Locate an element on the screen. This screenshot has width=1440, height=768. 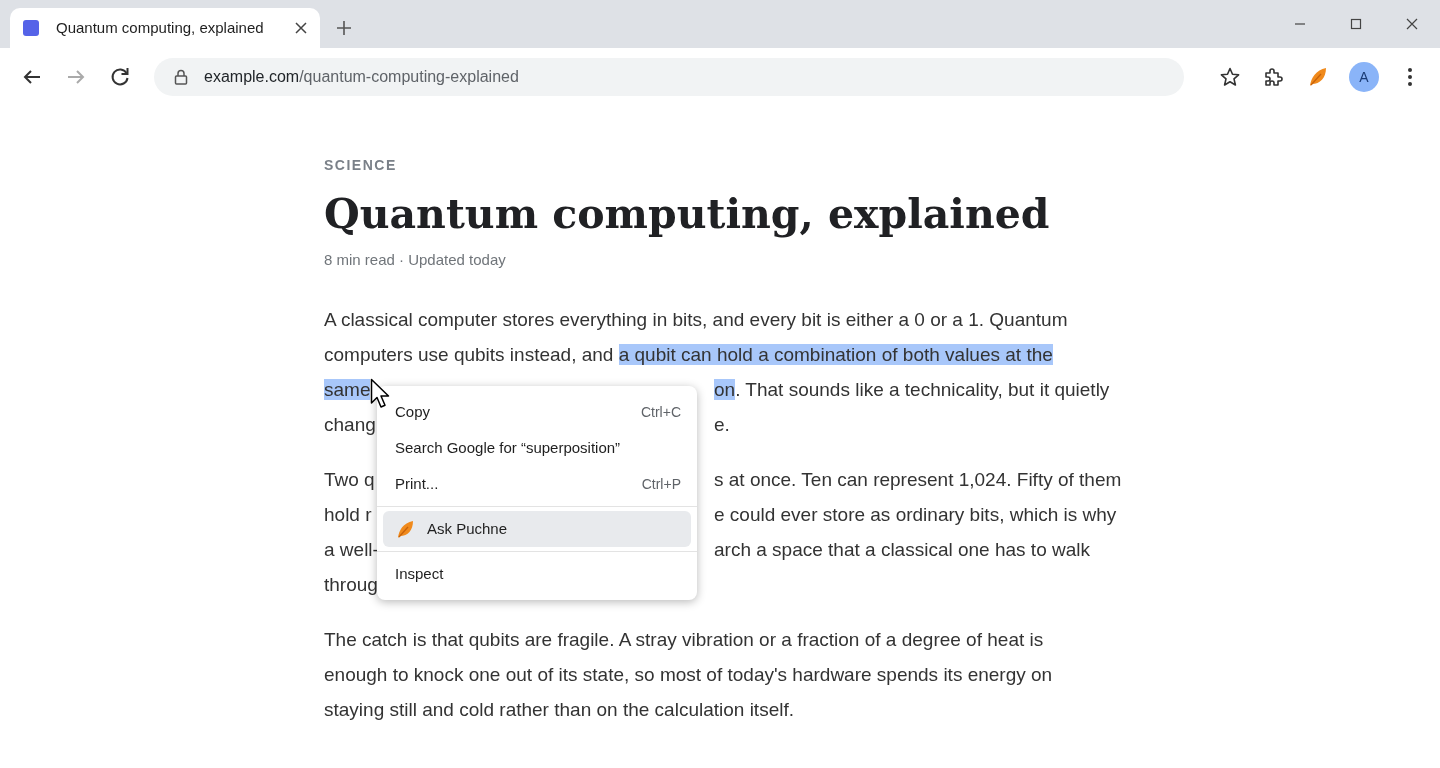
kebab-menu-icon is located at coordinates (1410, 77).